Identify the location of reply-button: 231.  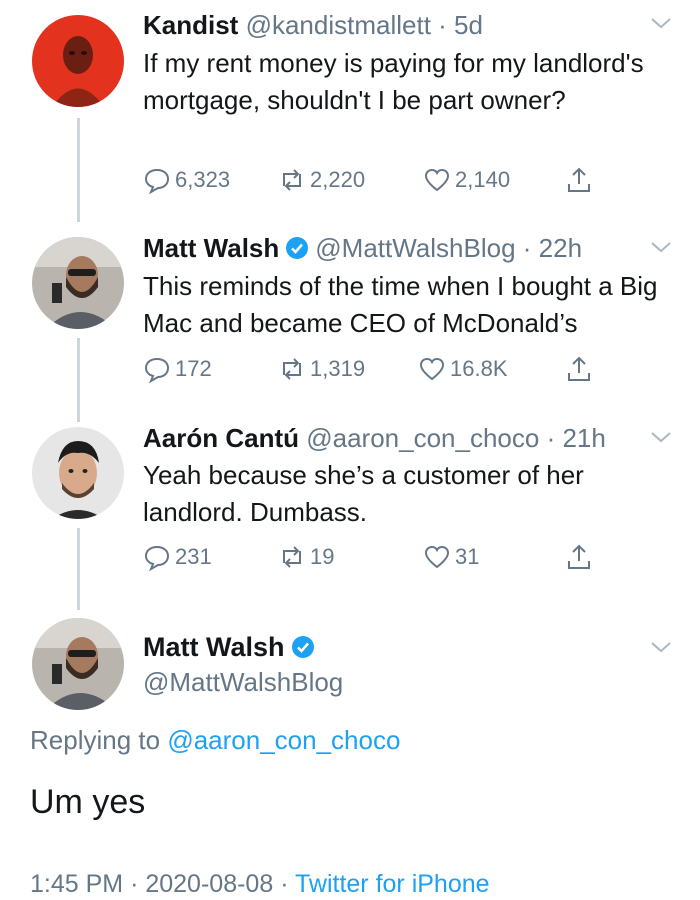
(177, 557).